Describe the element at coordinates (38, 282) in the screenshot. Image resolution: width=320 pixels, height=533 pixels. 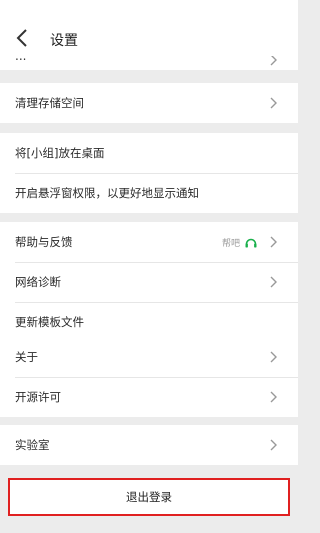
I see `settings-item-label: 网络诊断` at that location.